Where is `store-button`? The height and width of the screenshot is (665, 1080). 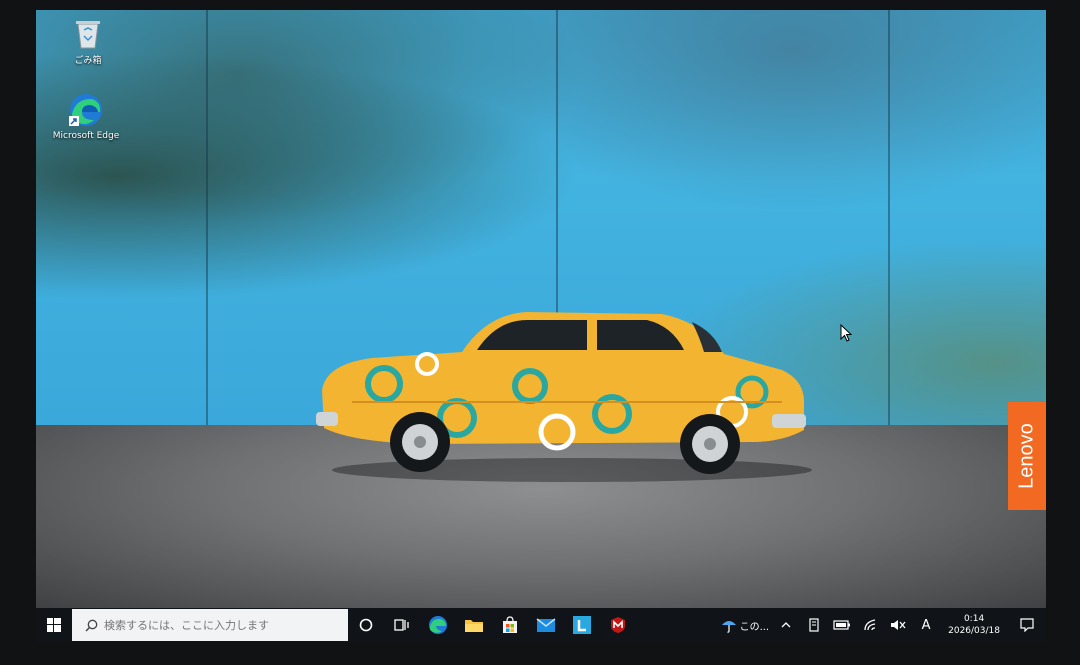 store-button is located at coordinates (510, 625).